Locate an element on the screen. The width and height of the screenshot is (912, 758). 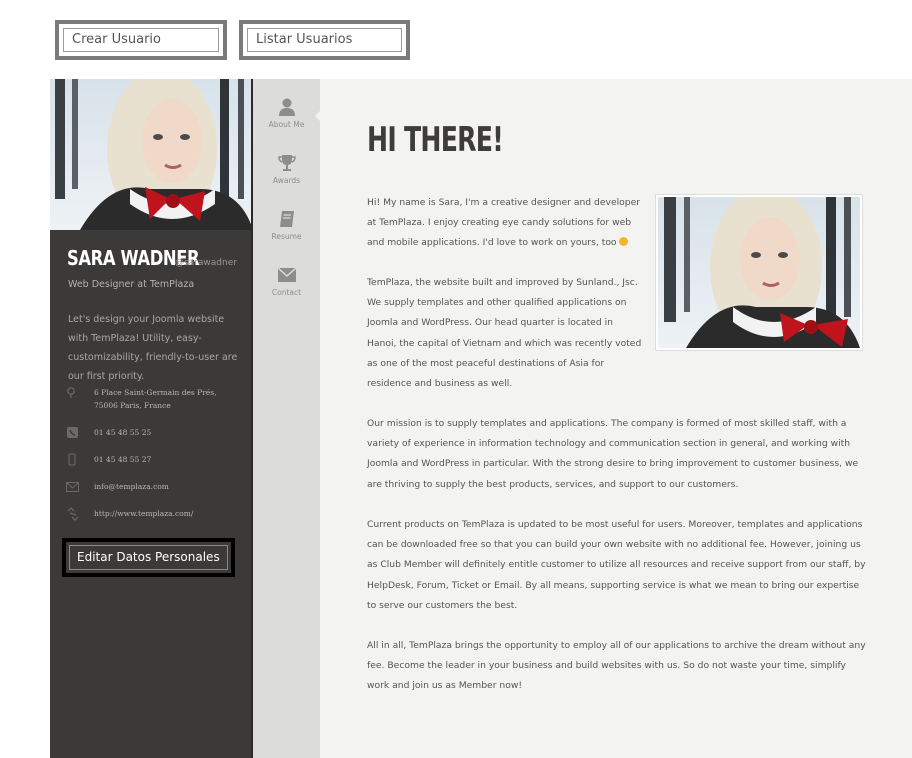
nav-item-resume-label: Resume is located at coordinates (286, 236).